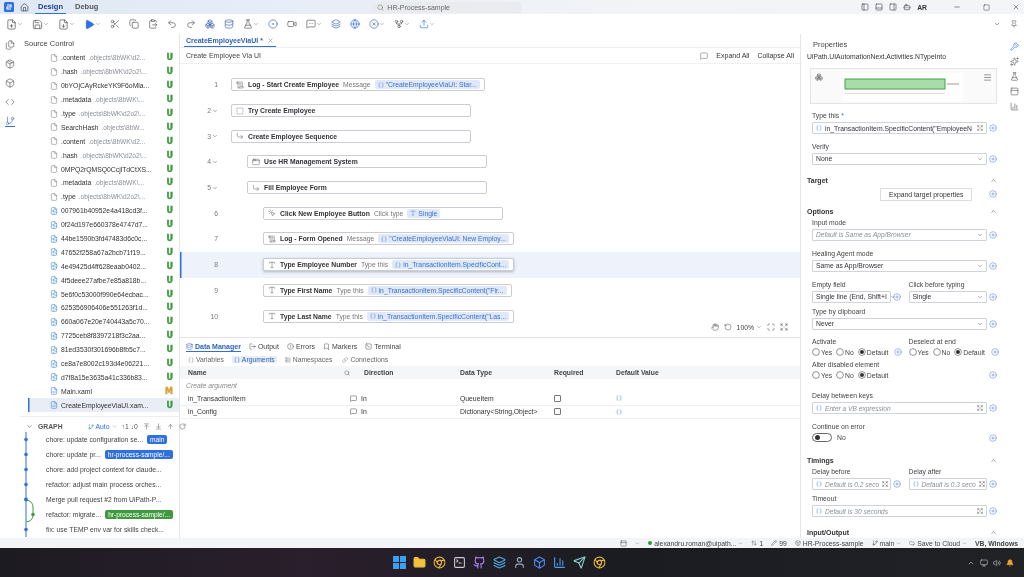 The image size is (1024, 577). Describe the element at coordinates (619, 411) in the screenshot. I see `braces-icon` at that location.